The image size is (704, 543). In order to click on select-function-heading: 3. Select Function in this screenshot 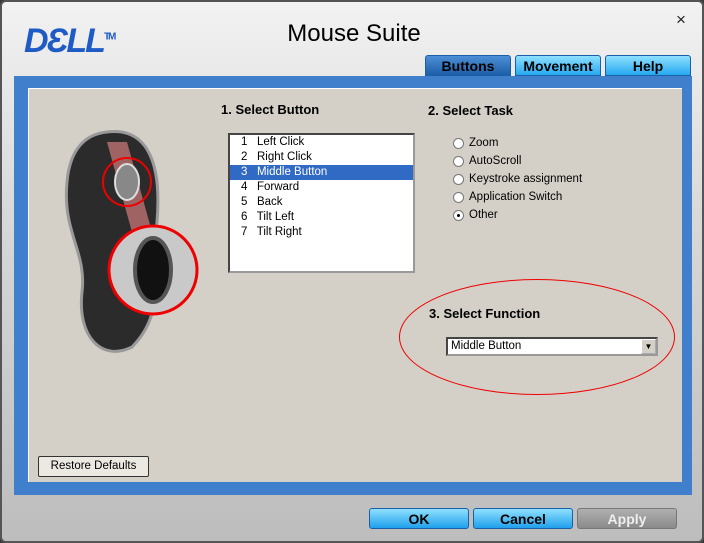, I will do `click(485, 313)`.